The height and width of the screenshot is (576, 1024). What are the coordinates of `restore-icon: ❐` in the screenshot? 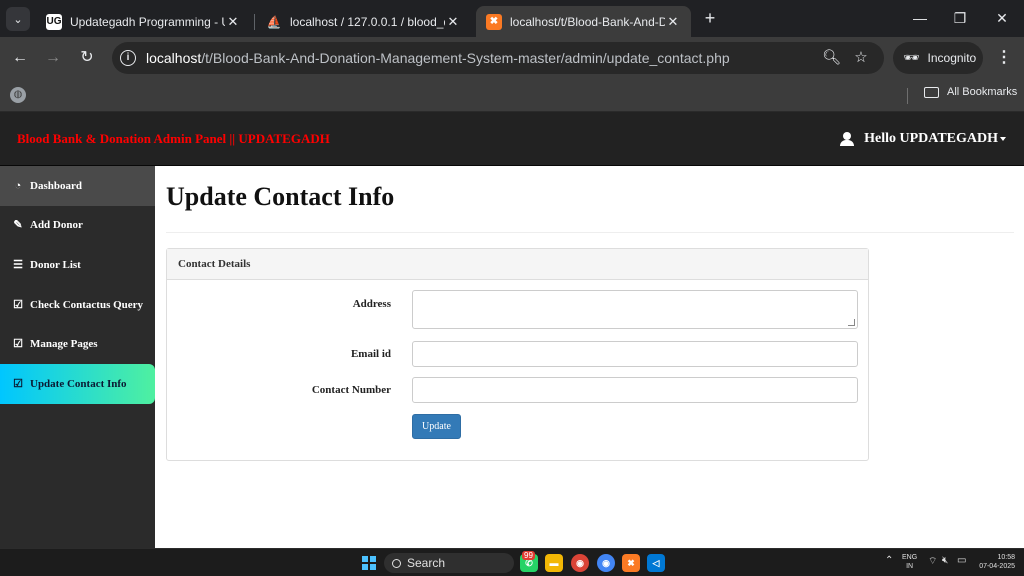 It's located at (960, 18).